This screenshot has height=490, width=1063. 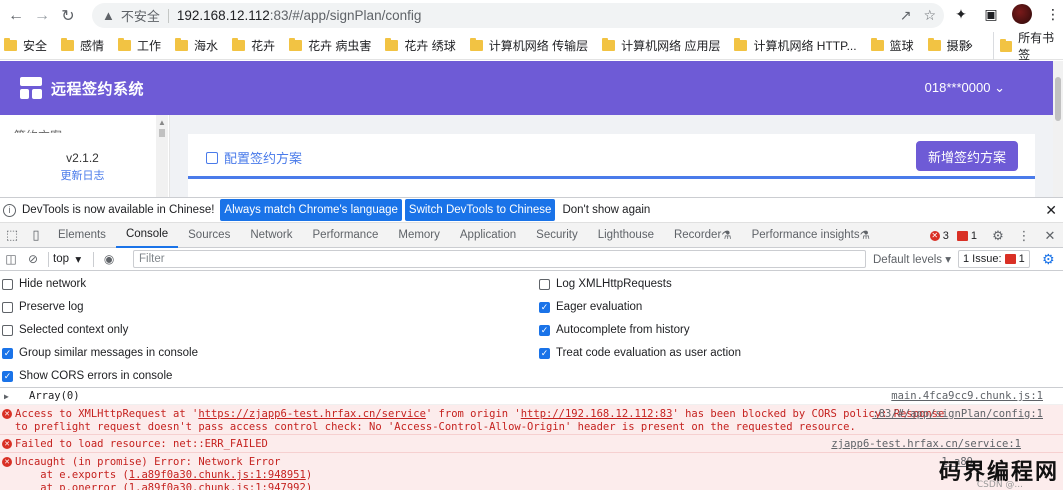 I want to click on setting-label: Selected context only, so click(x=74, y=330).